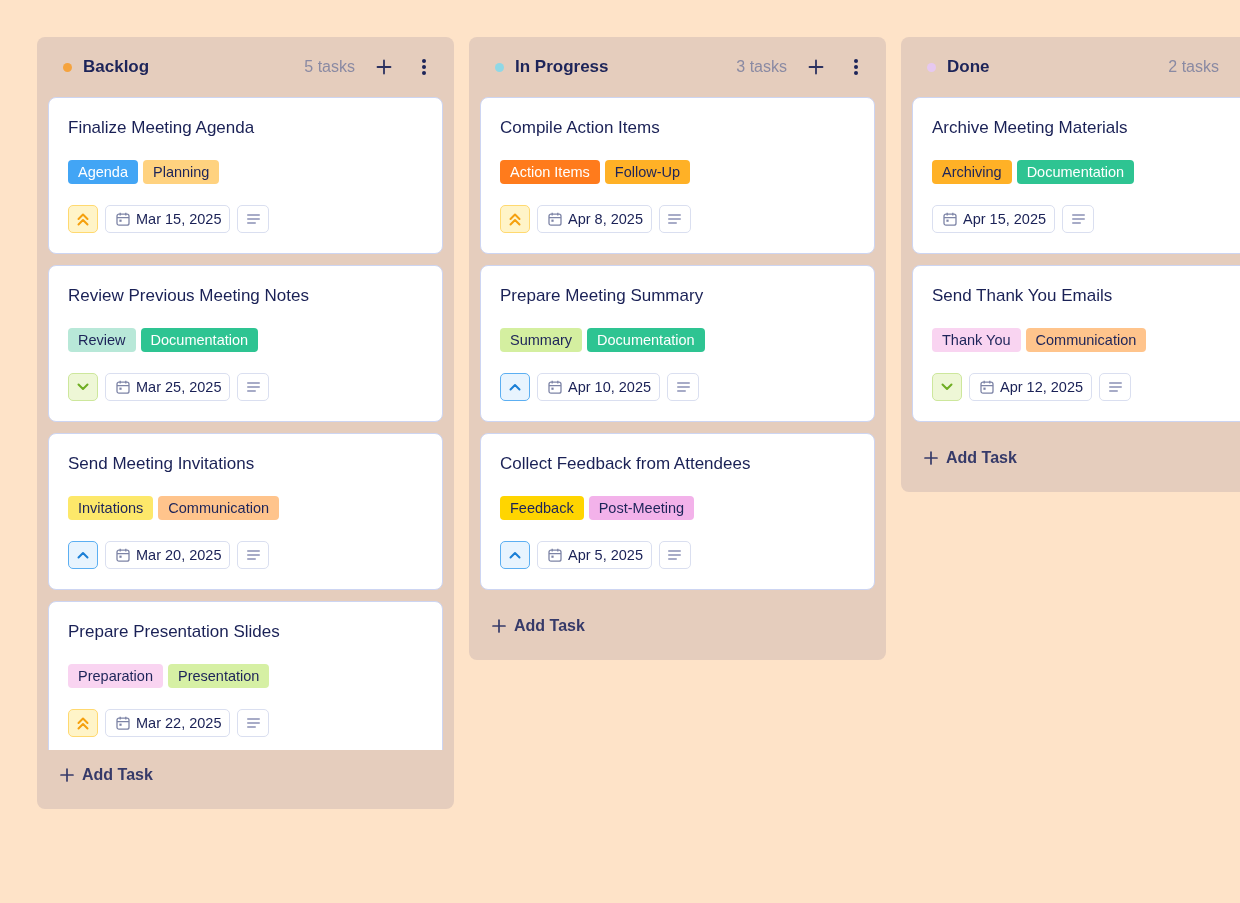  Describe the element at coordinates (761, 67) in the screenshot. I see `task-count: 3 tasks` at that location.